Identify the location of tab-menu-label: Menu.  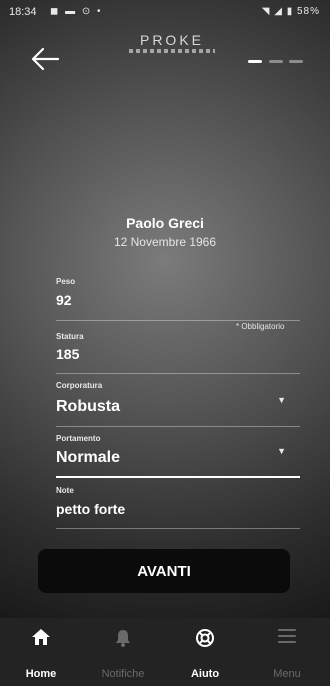
(287, 674).